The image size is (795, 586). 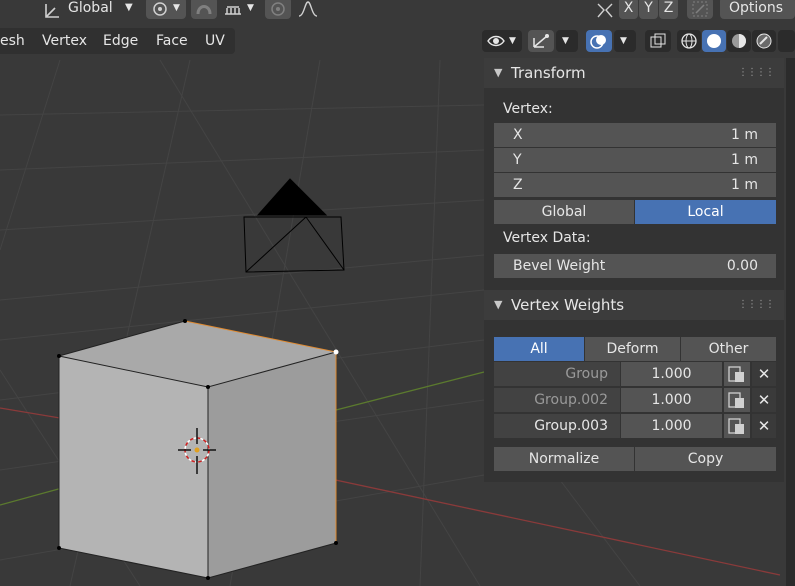 I want to click on vertex-data-label: Vertex Data:, so click(x=547, y=238).